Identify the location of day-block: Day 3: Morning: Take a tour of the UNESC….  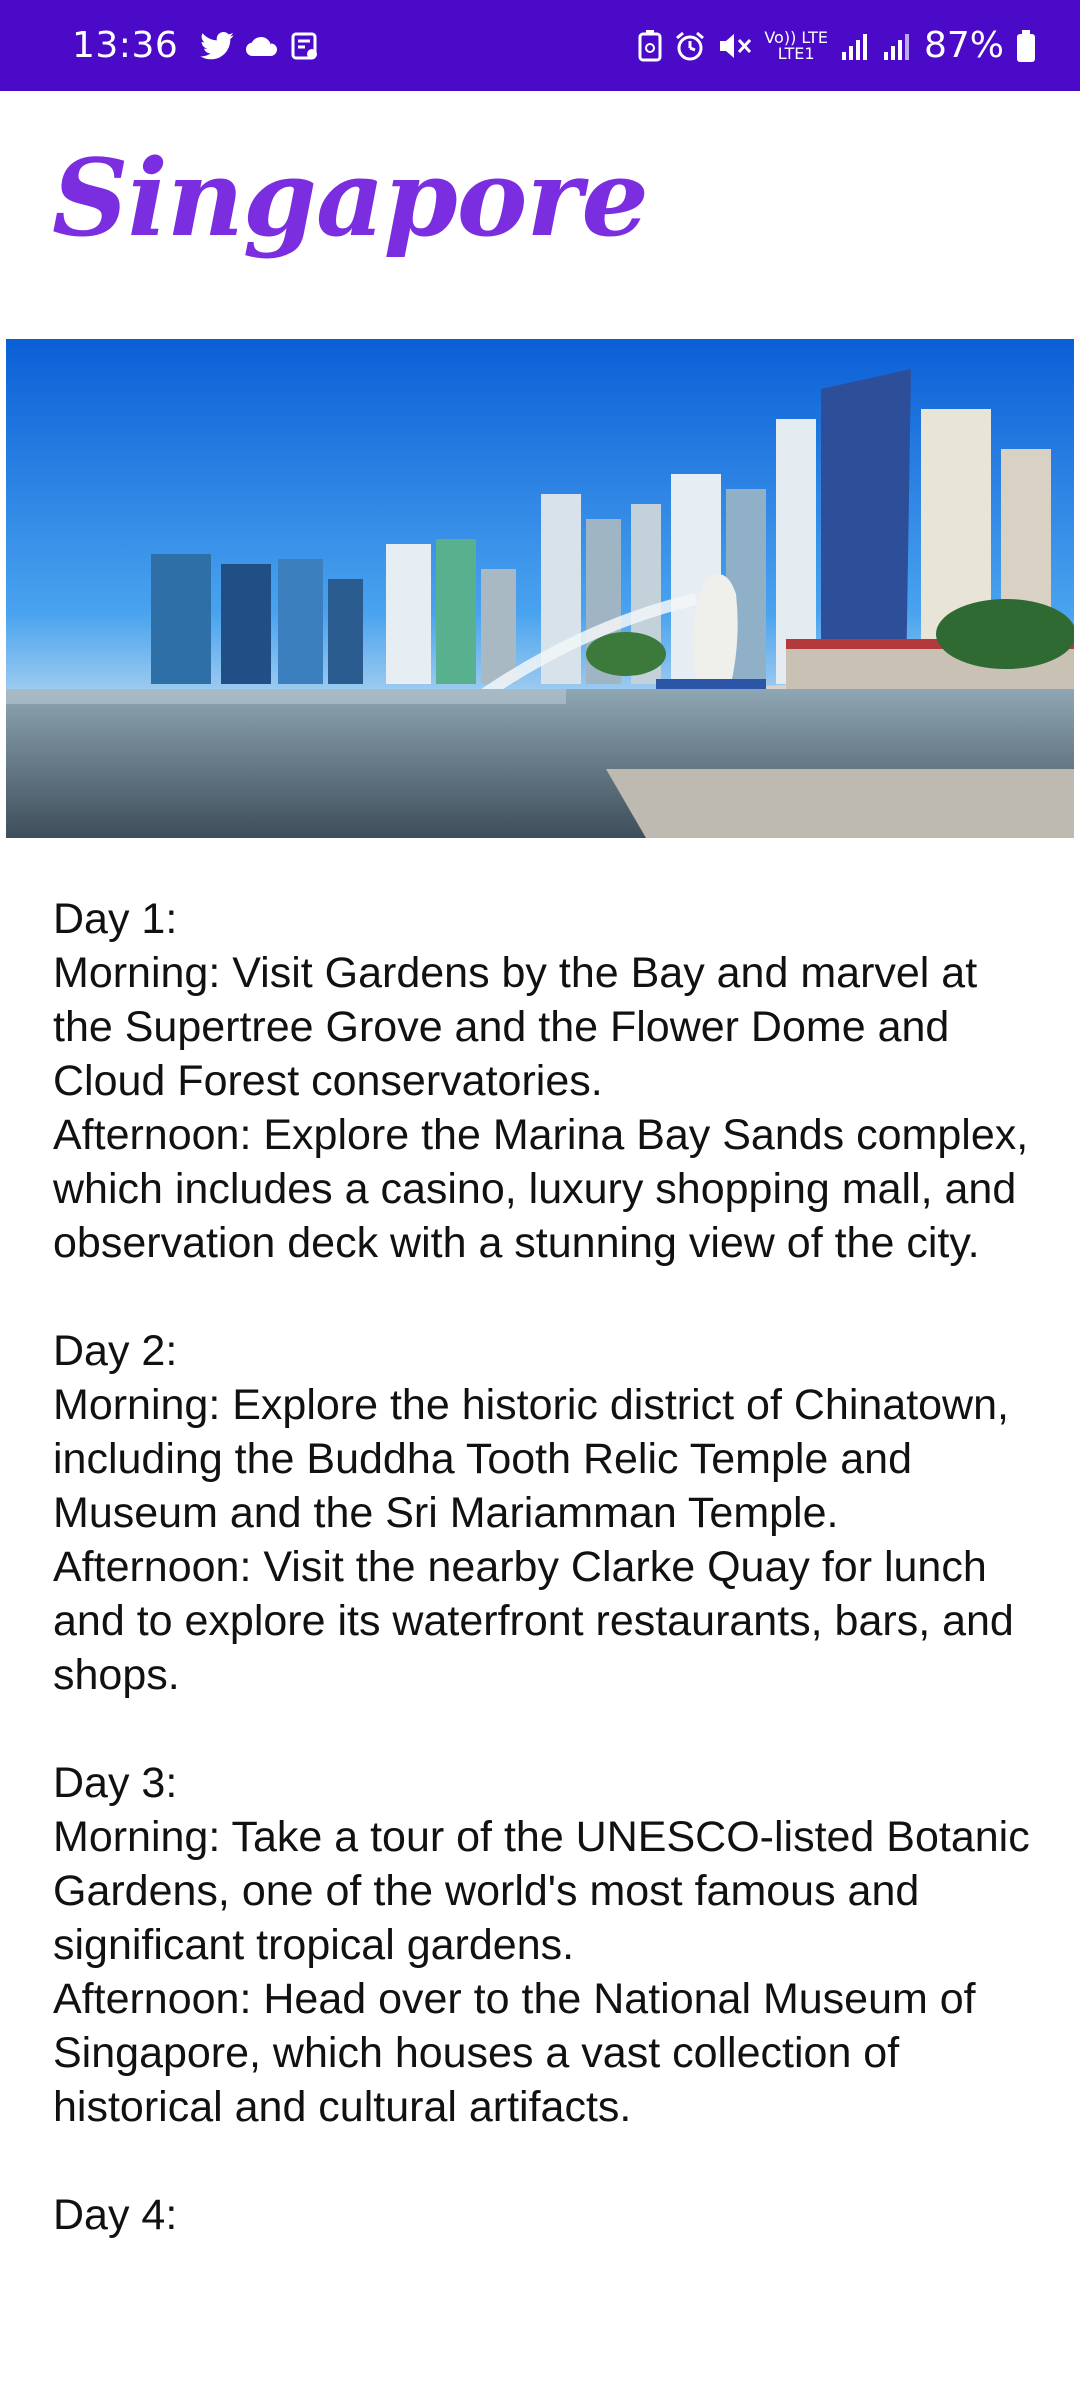
(548, 1945).